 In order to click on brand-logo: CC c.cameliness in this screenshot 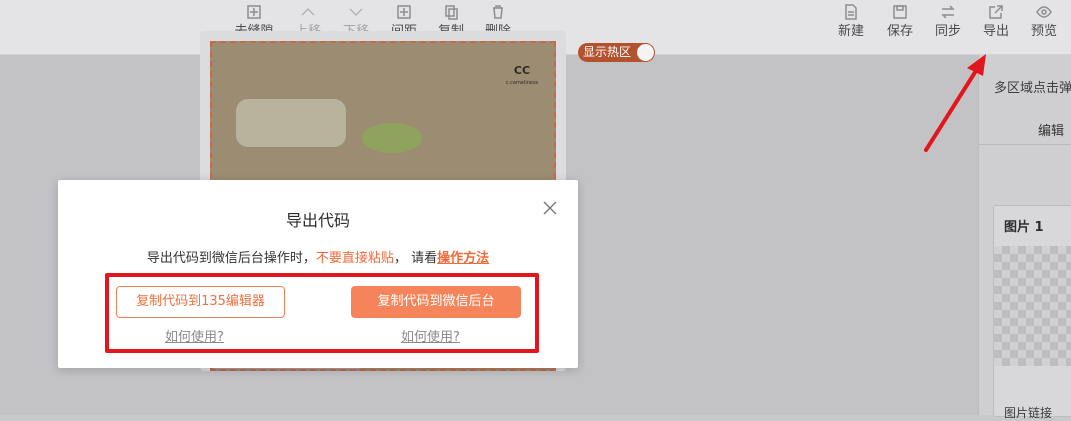, I will do `click(522, 77)`.